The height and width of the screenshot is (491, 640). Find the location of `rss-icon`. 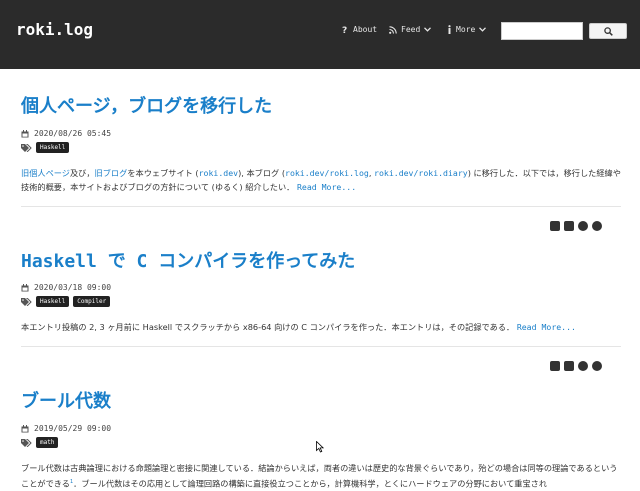

rss-icon is located at coordinates (393, 29).